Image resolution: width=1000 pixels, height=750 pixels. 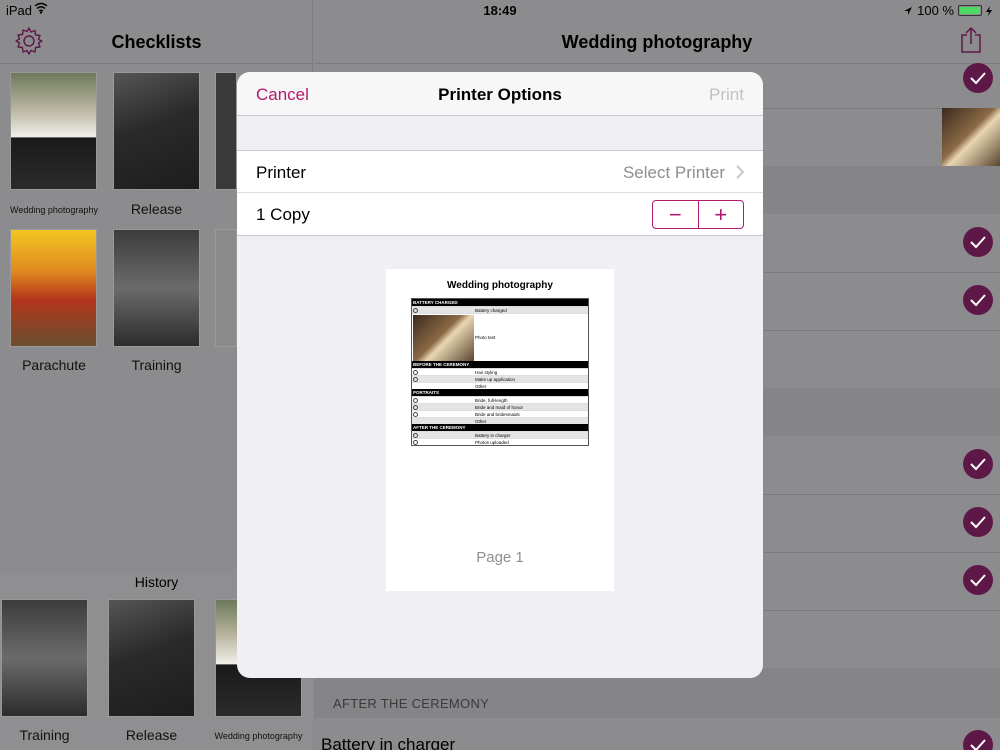 What do you see at coordinates (156, 209) in the screenshot?
I see `checklist-label-release: Release` at bounding box center [156, 209].